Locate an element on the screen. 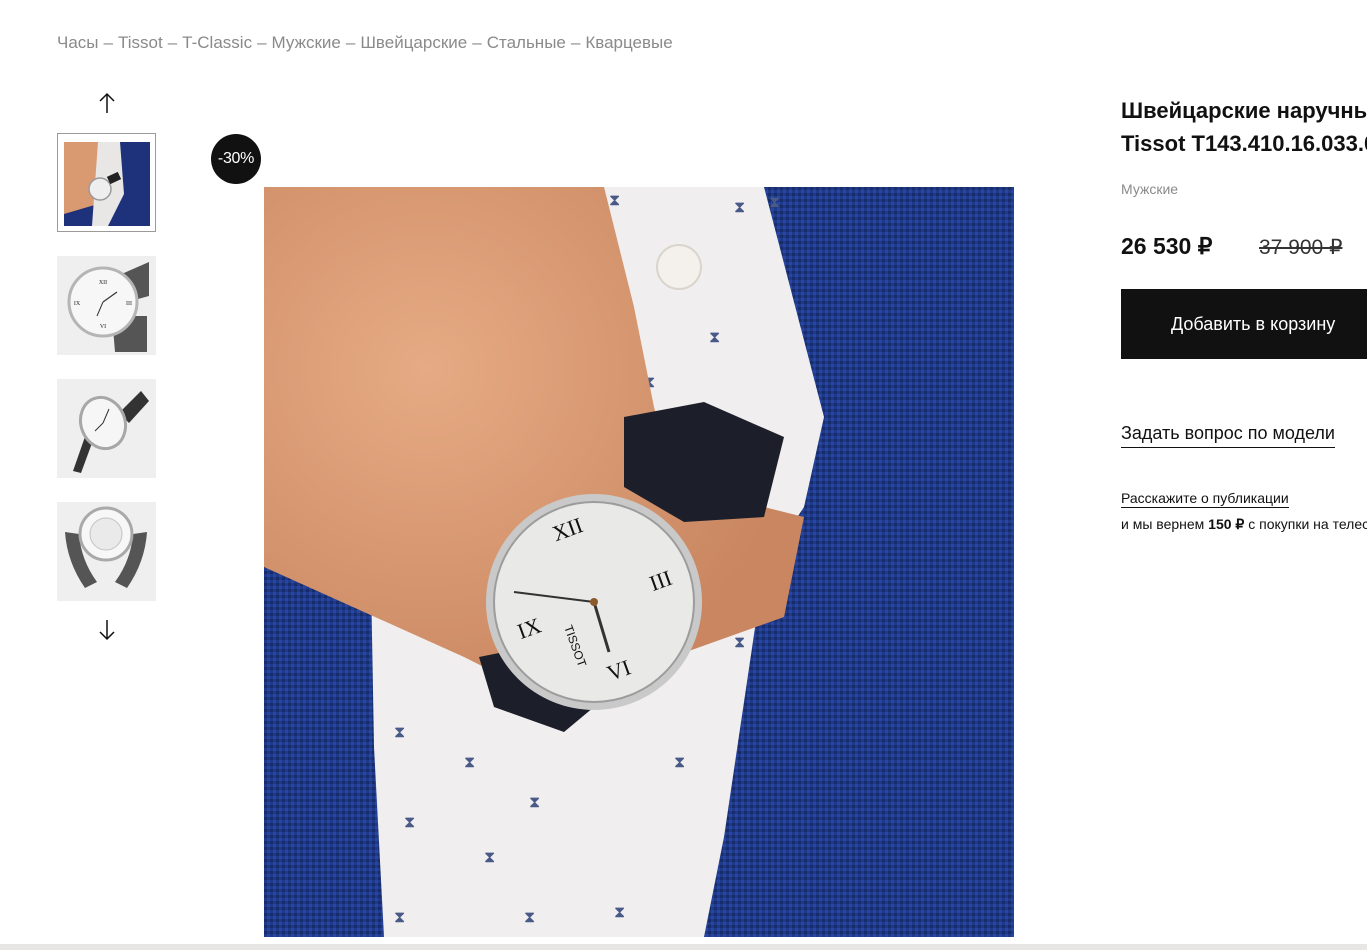 The width and height of the screenshot is (1367, 950). thumbnail-lifestyle is located at coordinates (106, 182).